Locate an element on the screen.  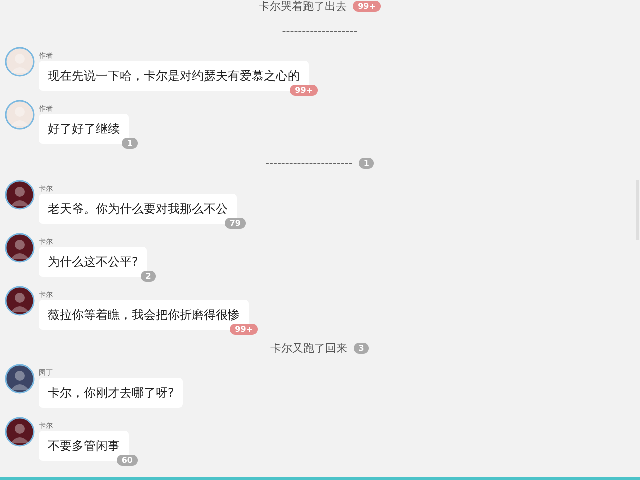
comment-count: 3 is located at coordinates (362, 348).